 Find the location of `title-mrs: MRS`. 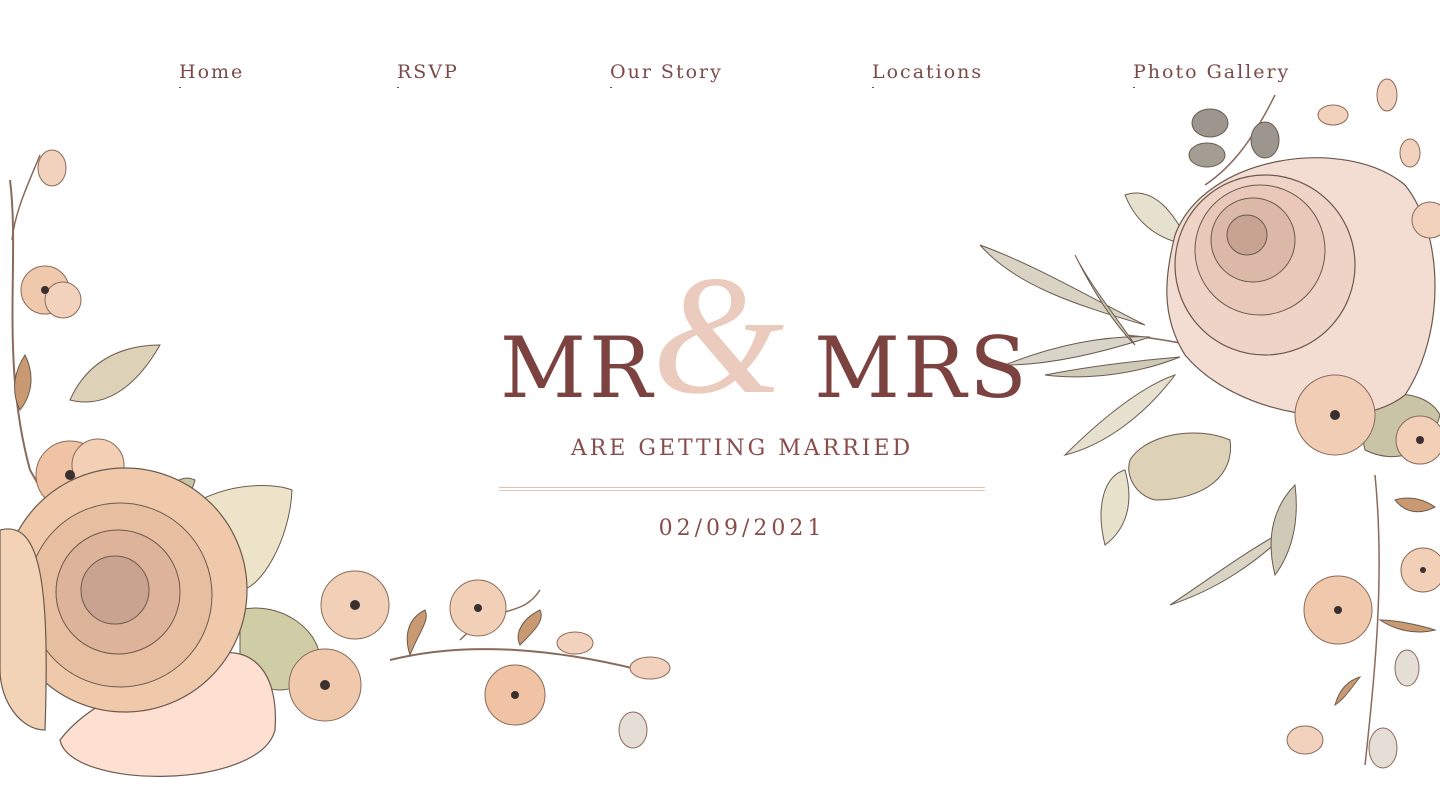

title-mrs: MRS is located at coordinates (922, 368).